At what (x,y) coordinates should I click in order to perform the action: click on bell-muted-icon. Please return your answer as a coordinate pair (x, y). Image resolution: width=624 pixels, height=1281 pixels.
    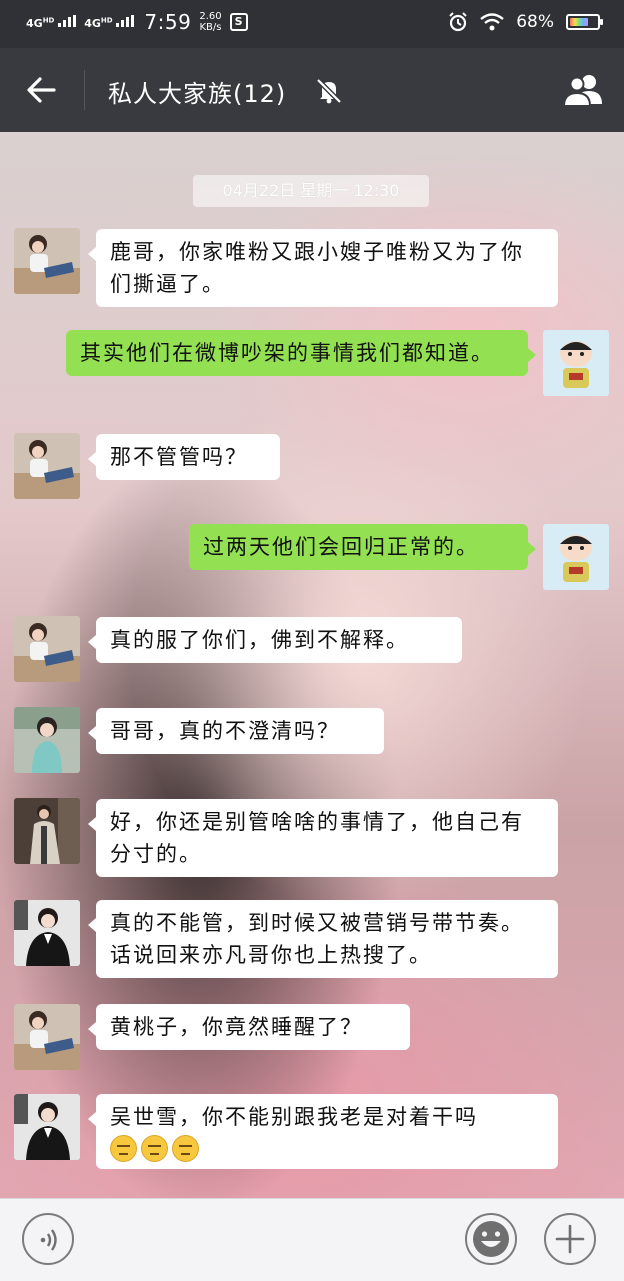
    Looking at the image, I should click on (329, 91).